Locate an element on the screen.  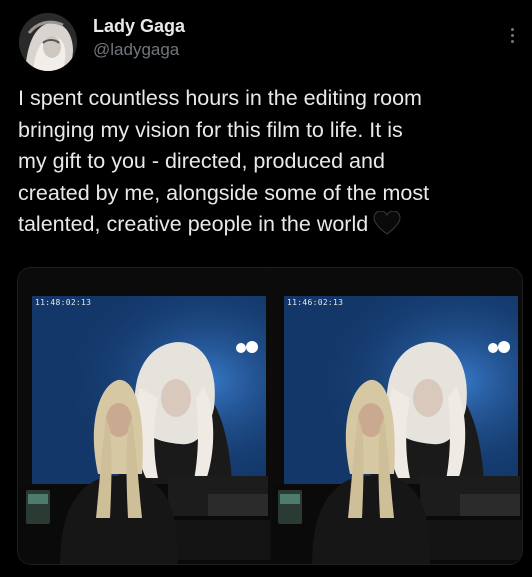
timecode-overlay: 11:48:02:13 is located at coordinates (63, 302).